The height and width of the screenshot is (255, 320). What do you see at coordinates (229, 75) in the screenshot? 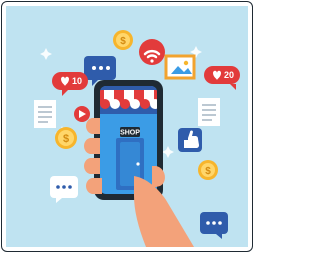
I see `svg-text: 20` at bounding box center [229, 75].